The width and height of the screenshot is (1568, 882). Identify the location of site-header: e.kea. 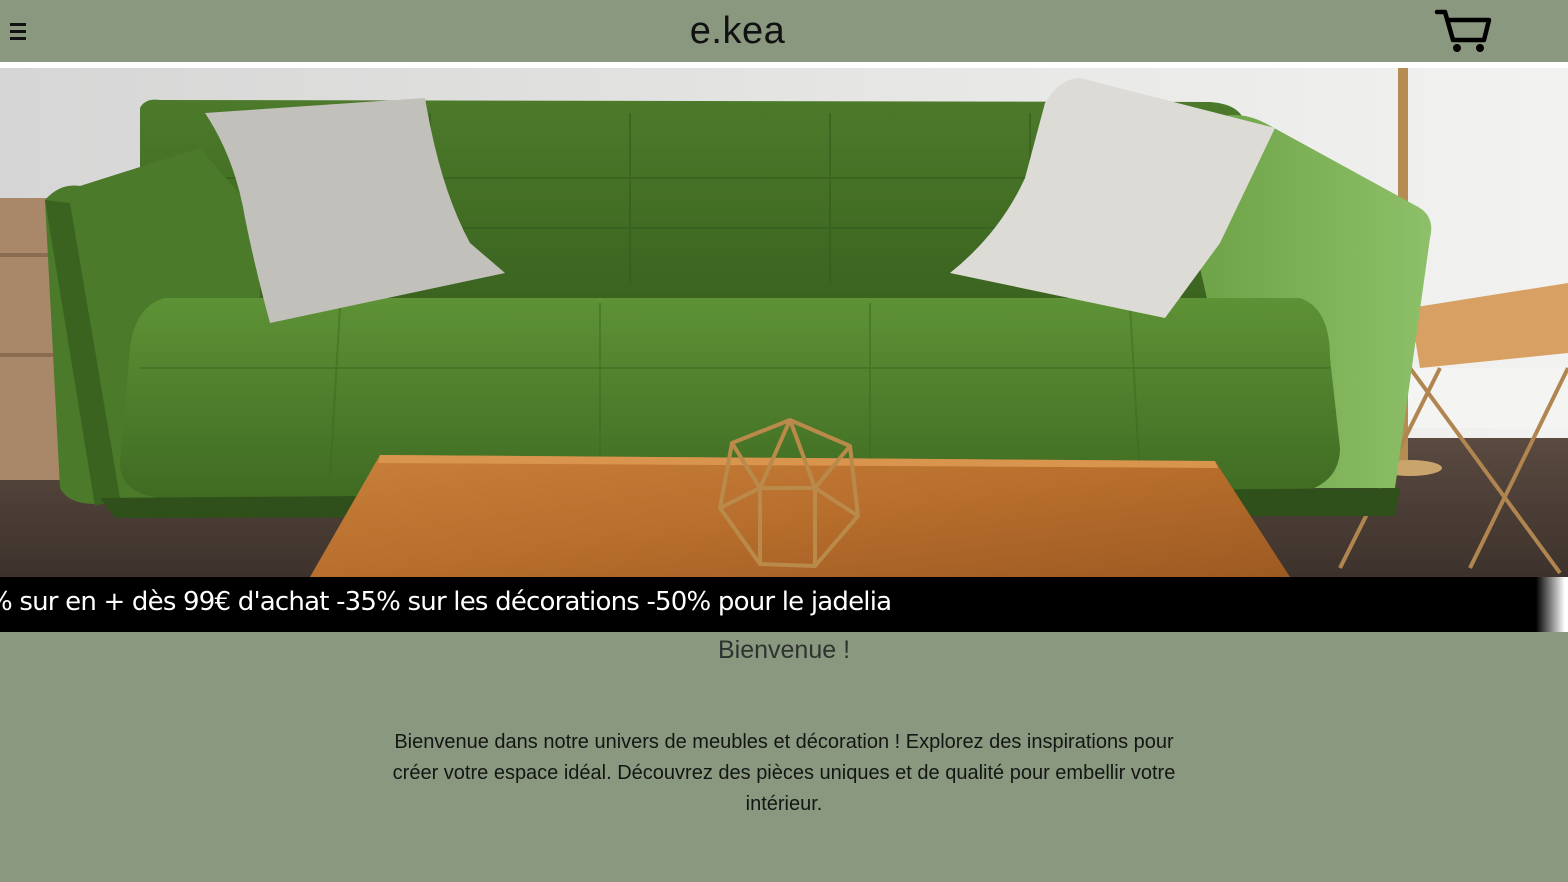
(784, 31).